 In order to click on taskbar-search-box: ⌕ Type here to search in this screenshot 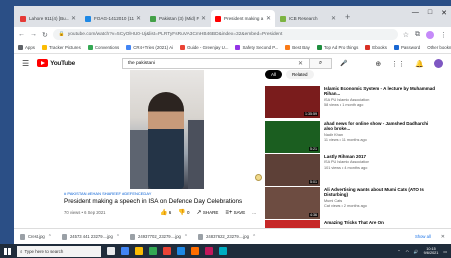, I will do `click(59, 251)`.